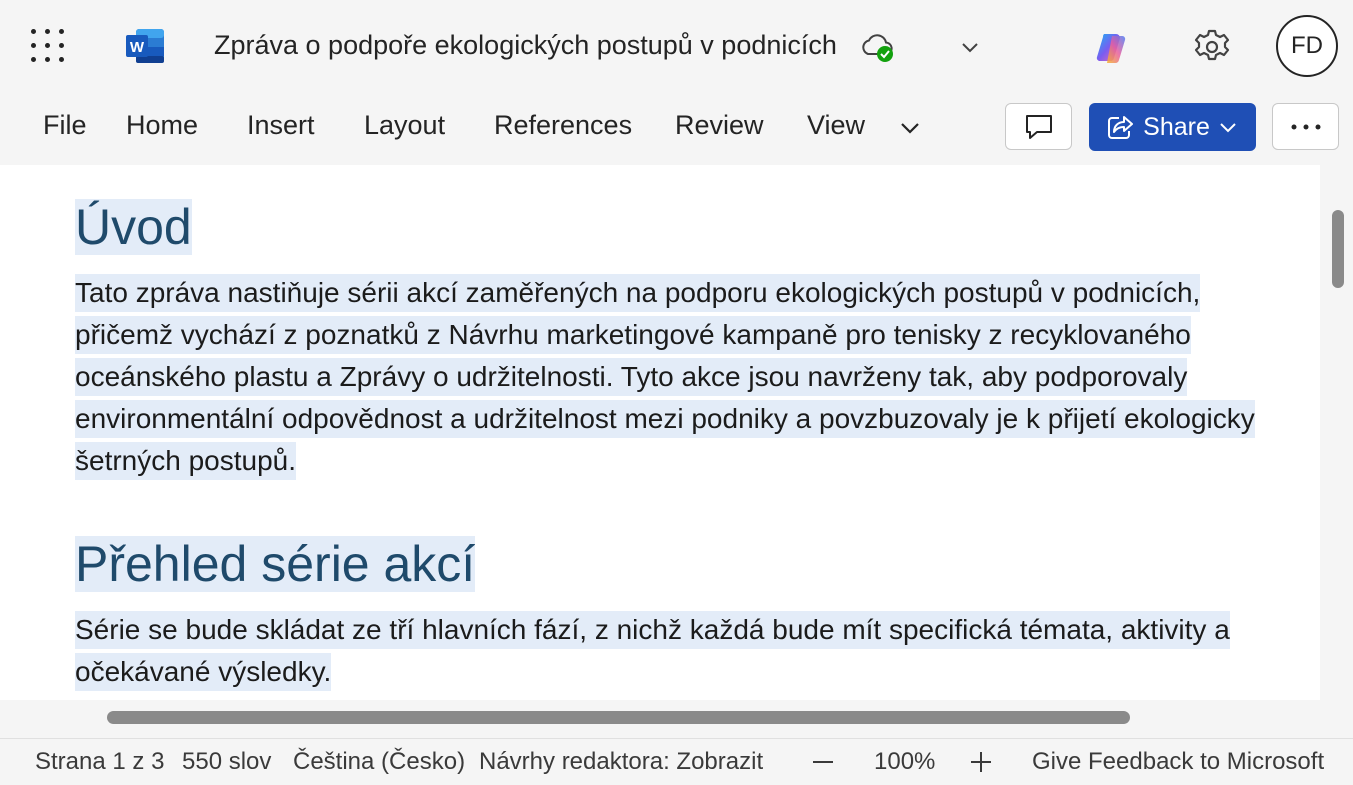 The image size is (1353, 785). What do you see at coordinates (281, 125) in the screenshot?
I see `tab-insert: Insert` at bounding box center [281, 125].